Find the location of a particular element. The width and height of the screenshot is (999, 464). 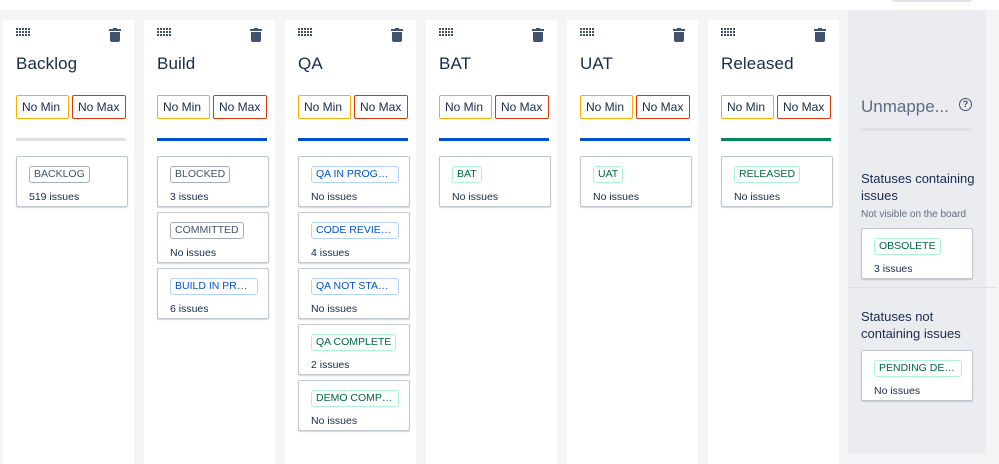

status-card-list: UAT No issues is located at coordinates (636, 184).